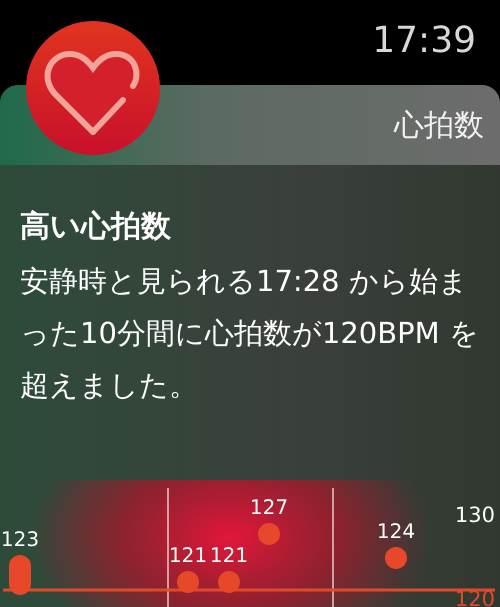  What do you see at coordinates (396, 531) in the screenshot?
I see `value-label: 124` at bounding box center [396, 531].